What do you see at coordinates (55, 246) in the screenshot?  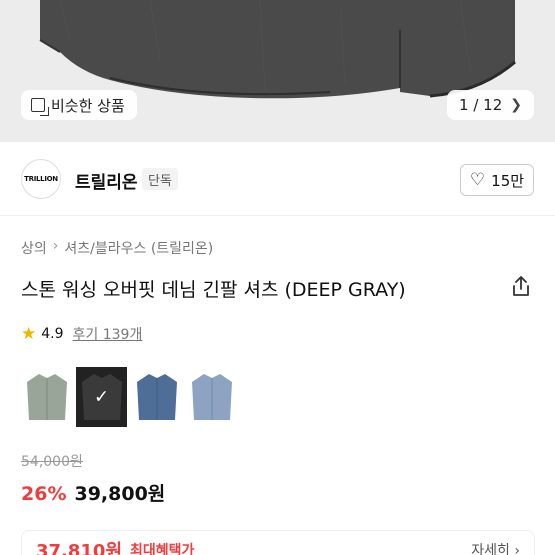 I see `chevron-right-icon: ›` at bounding box center [55, 246].